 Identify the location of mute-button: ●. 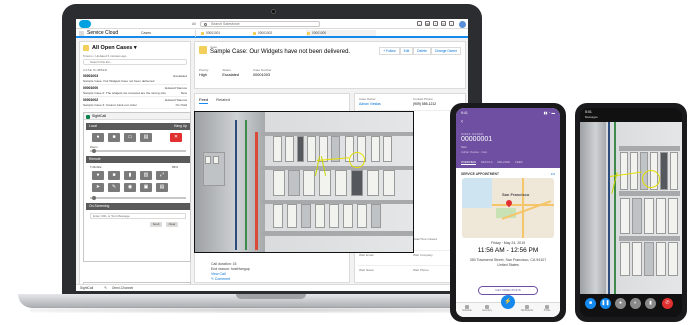
(620, 303).